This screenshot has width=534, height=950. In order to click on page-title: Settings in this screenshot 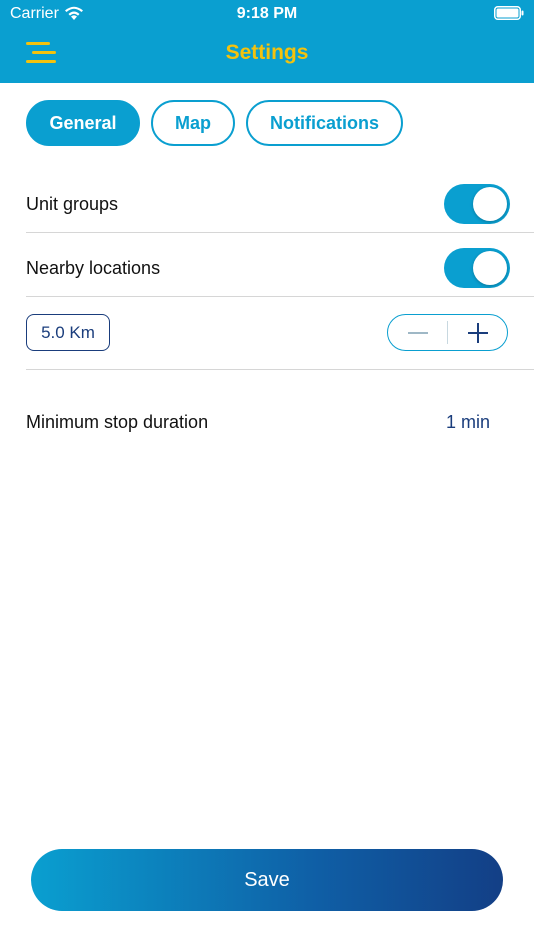, I will do `click(267, 52)`.